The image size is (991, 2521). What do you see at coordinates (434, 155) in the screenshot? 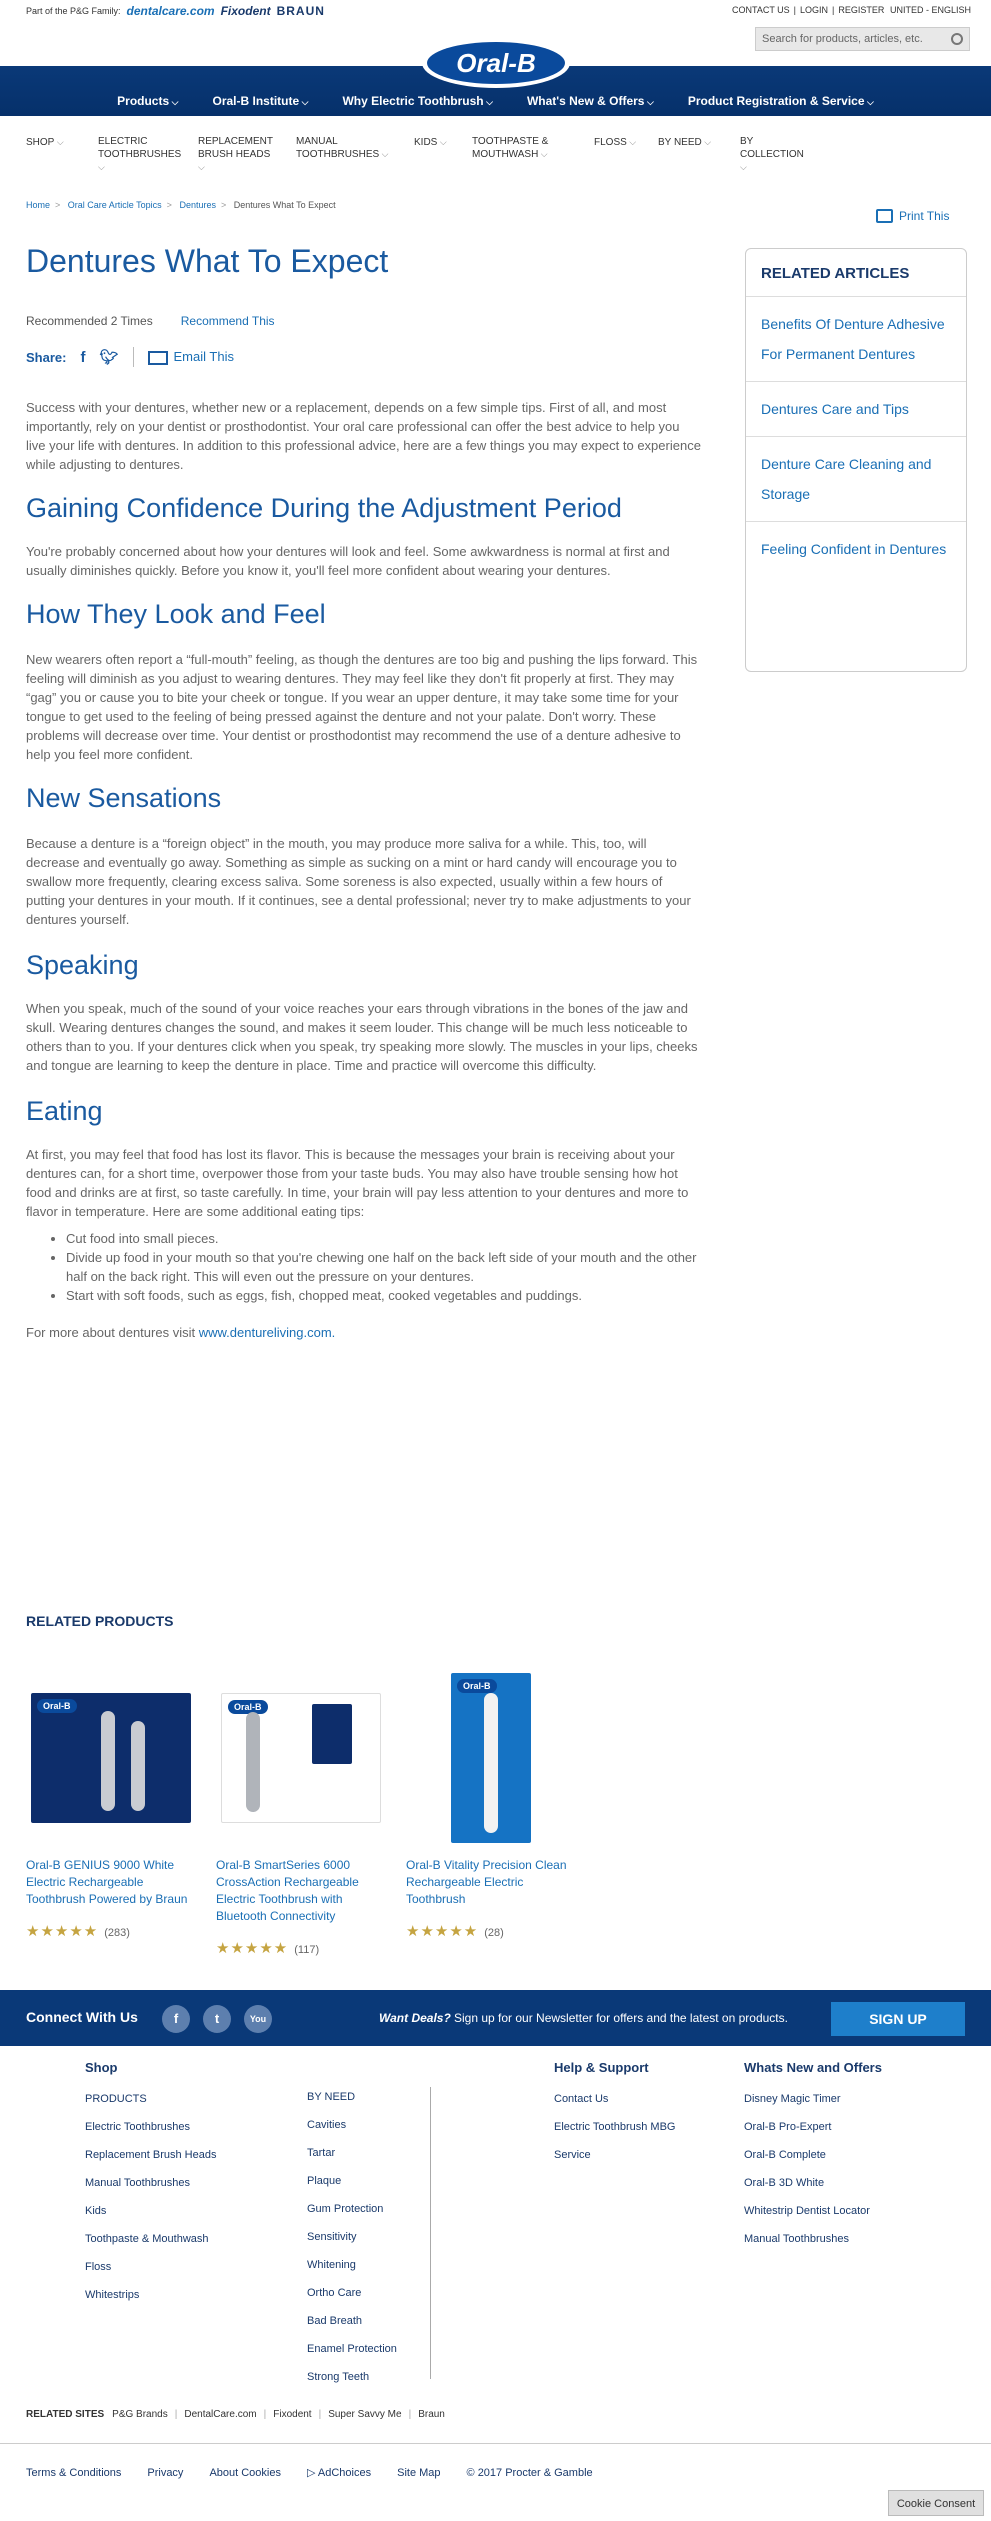
I see `subnav-kids: KIDS` at bounding box center [434, 155].